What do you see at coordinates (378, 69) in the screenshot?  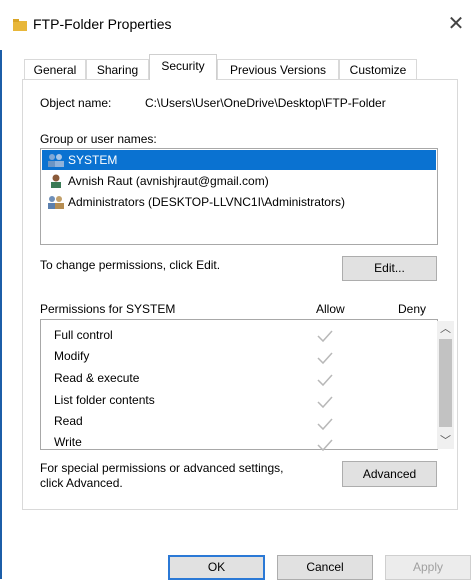 I see `tab-customize: Customize` at bounding box center [378, 69].